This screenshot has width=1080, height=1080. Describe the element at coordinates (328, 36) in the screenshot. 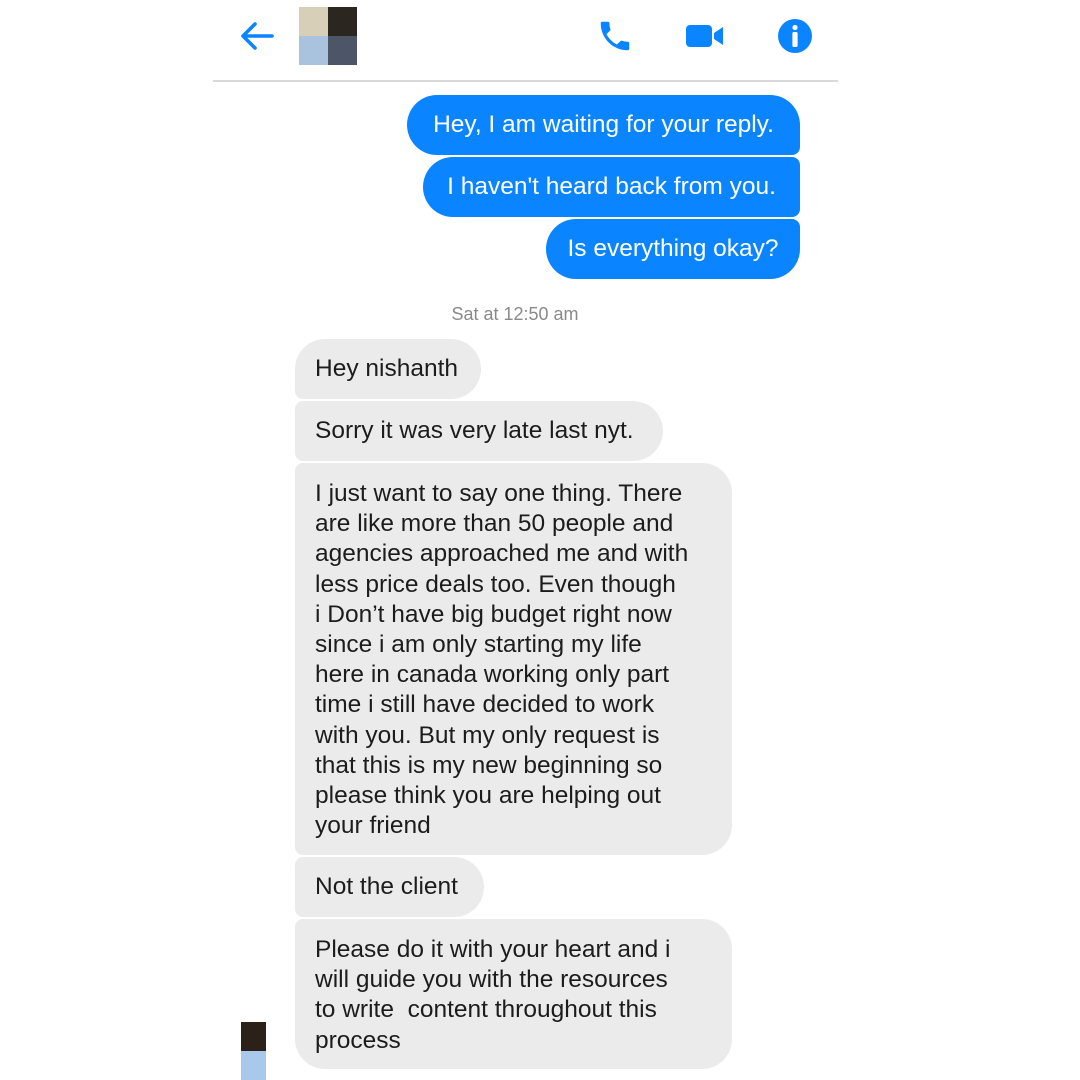

I see `contact-avatar` at that location.